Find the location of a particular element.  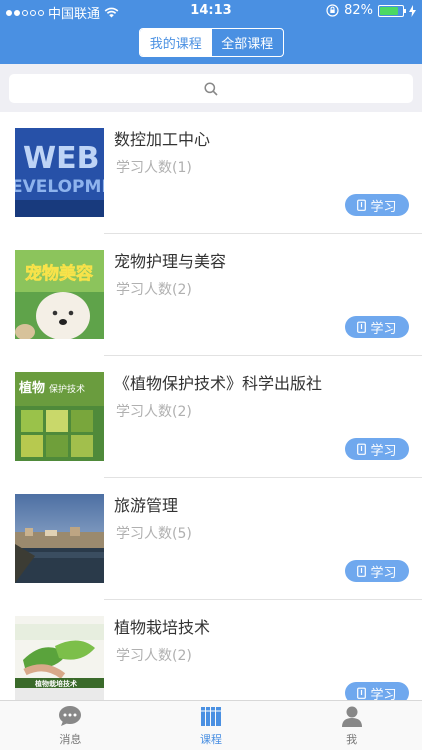

person-icon is located at coordinates (351, 716).